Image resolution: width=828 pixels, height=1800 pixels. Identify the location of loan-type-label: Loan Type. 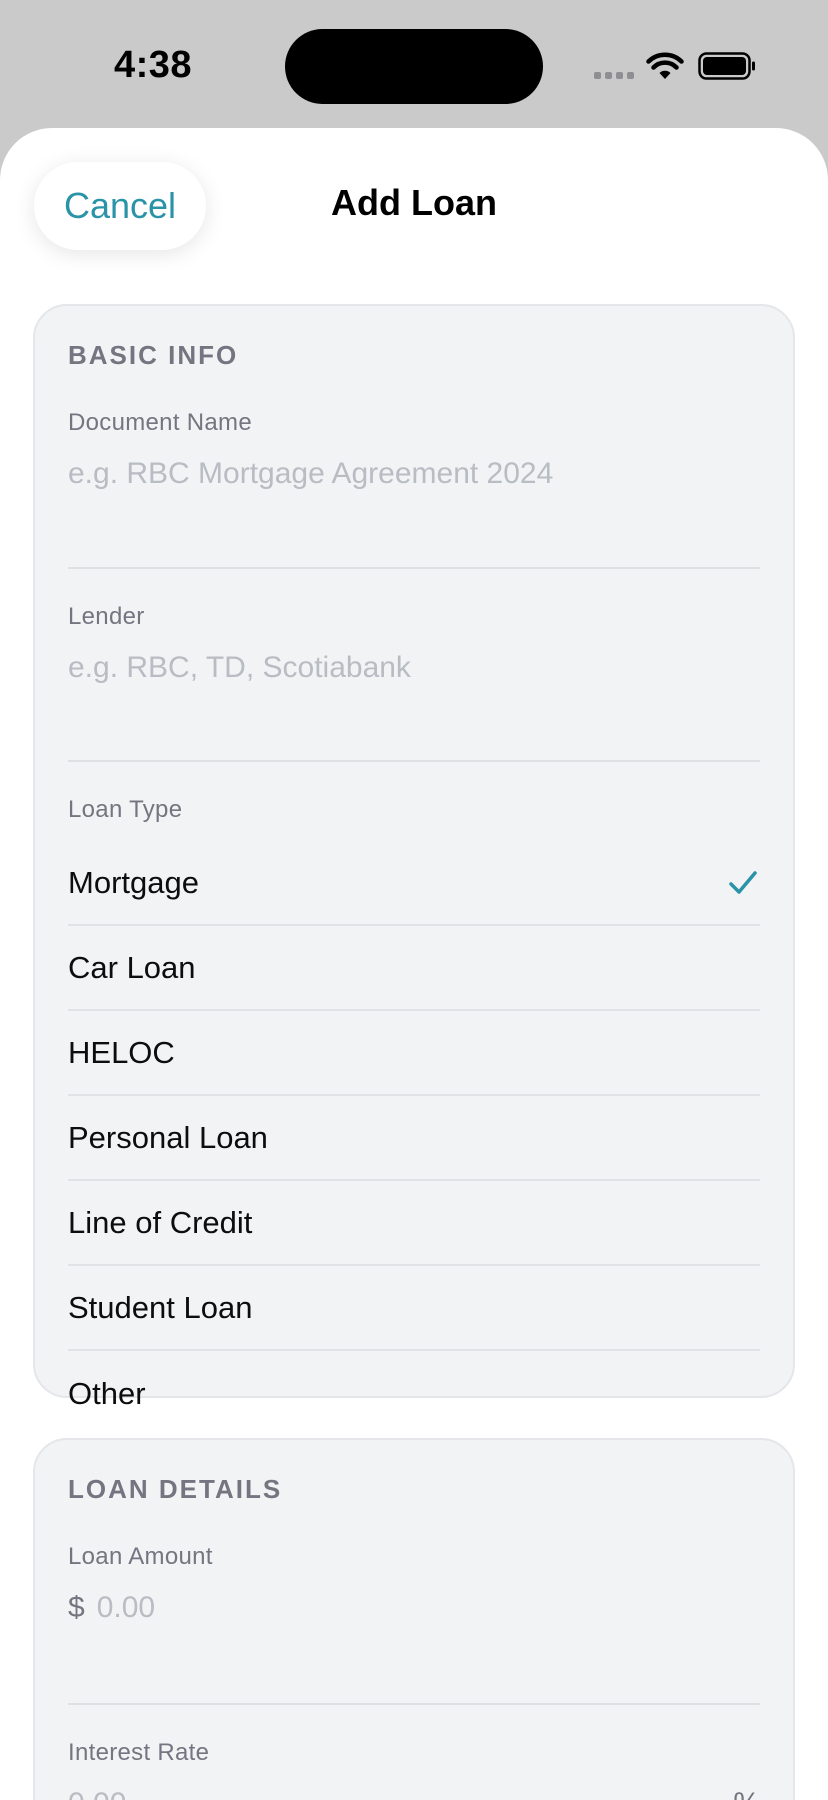
(125, 809).